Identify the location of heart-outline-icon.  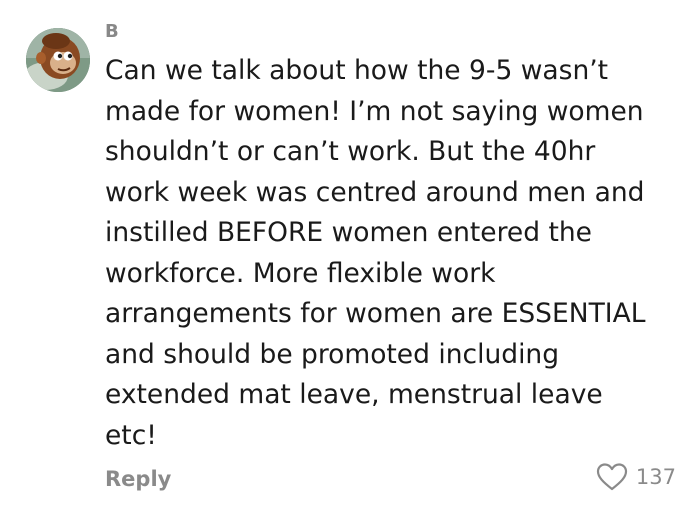
(612, 477).